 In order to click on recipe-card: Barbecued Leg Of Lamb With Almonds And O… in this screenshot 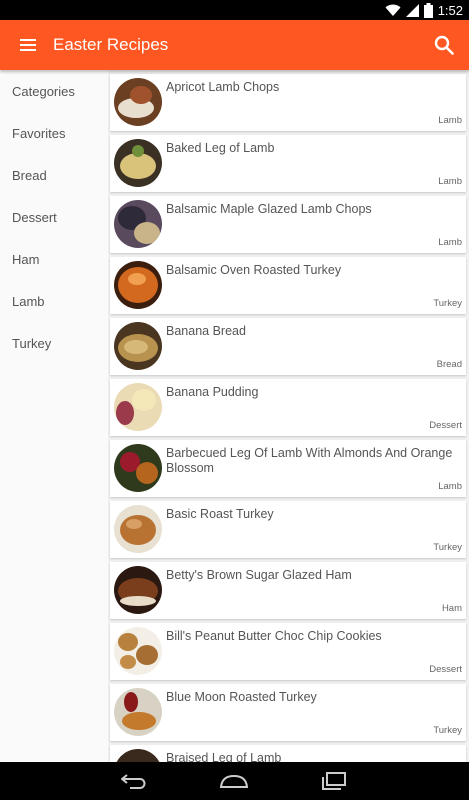, I will do `click(288, 468)`.